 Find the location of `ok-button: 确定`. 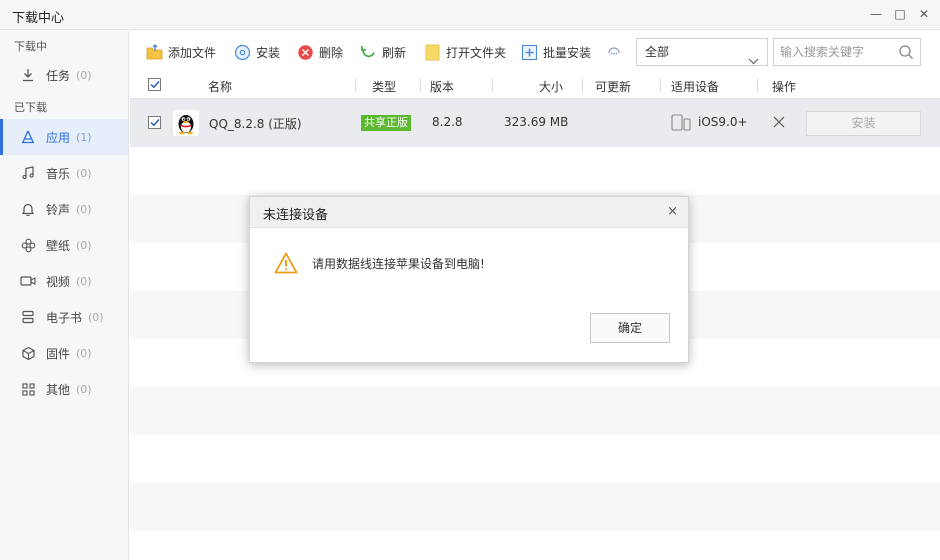

ok-button: 确定 is located at coordinates (630, 328).